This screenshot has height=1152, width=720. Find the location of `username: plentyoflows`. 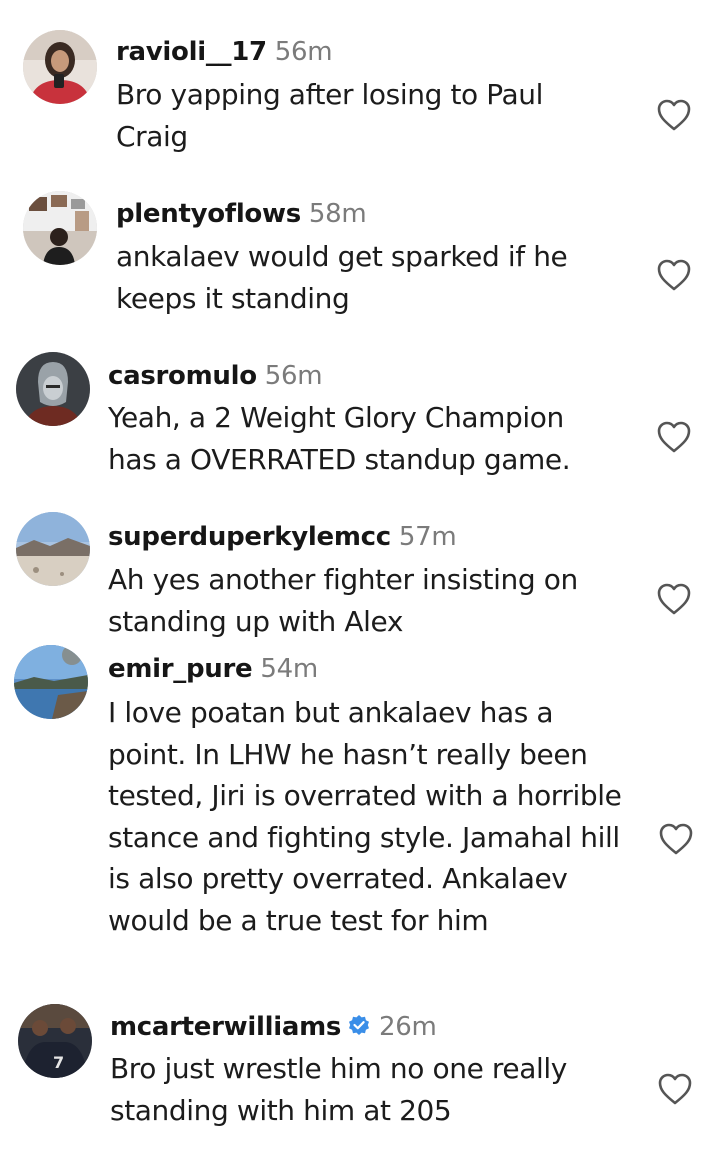

username: plentyoflows is located at coordinates (208, 214).